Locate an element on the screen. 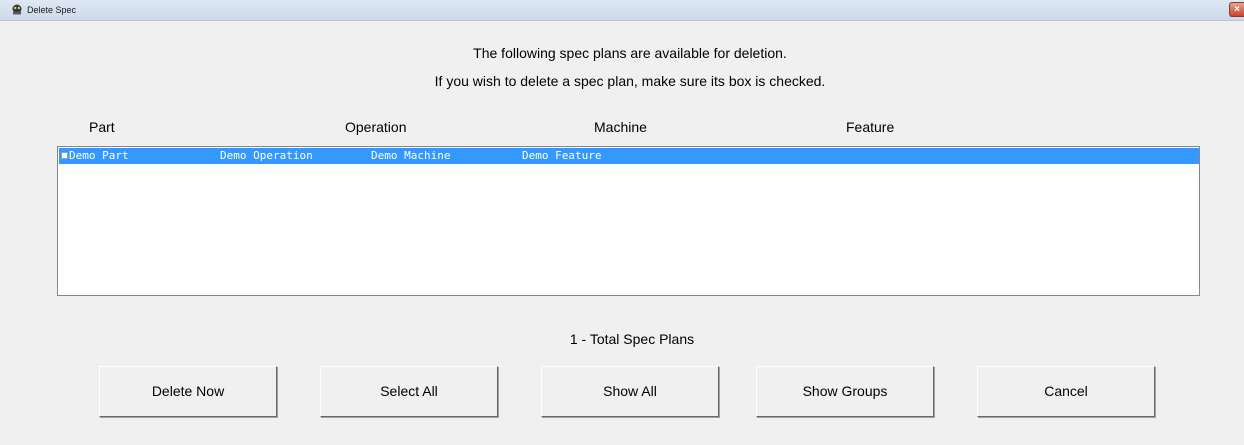  total-spec-plans-label: 1 - Total Spec Plans is located at coordinates (632, 339).